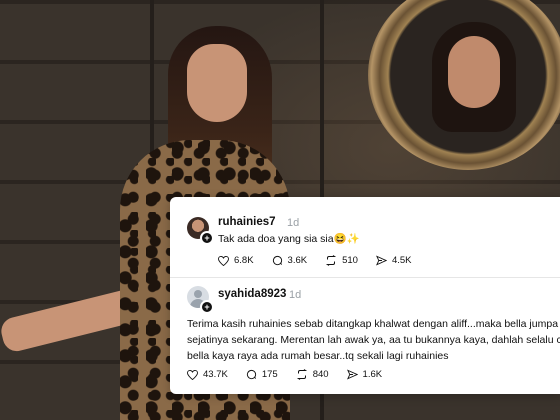  I want to click on reply-username: syahida8923, so click(252, 294).